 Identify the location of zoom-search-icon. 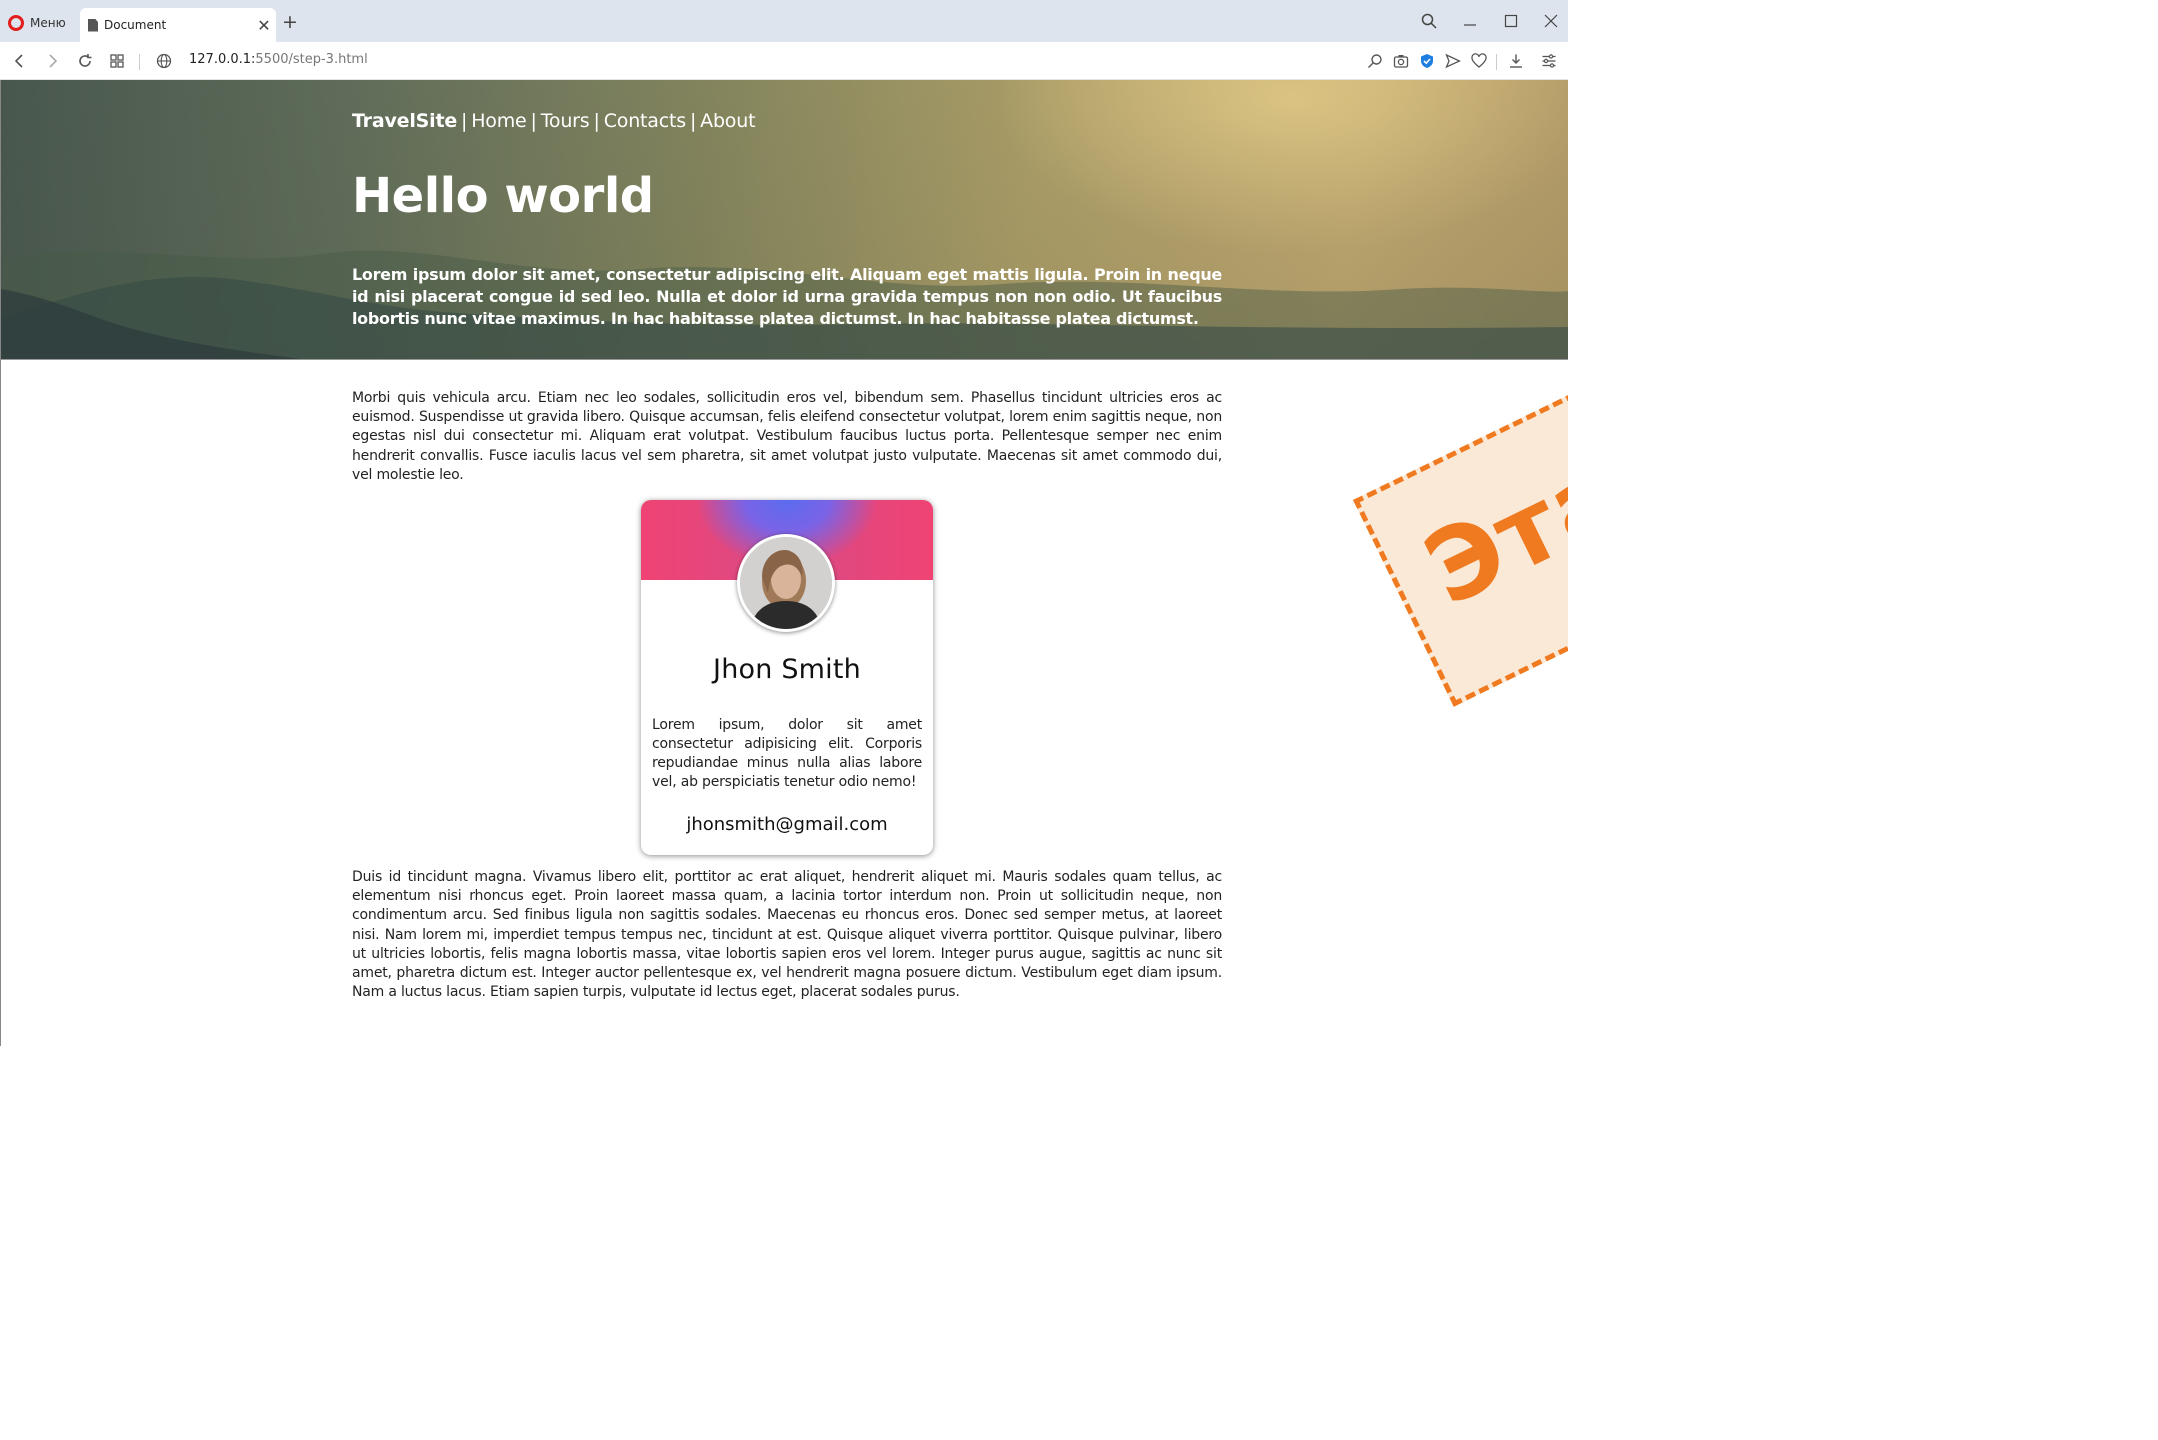
(1375, 61).